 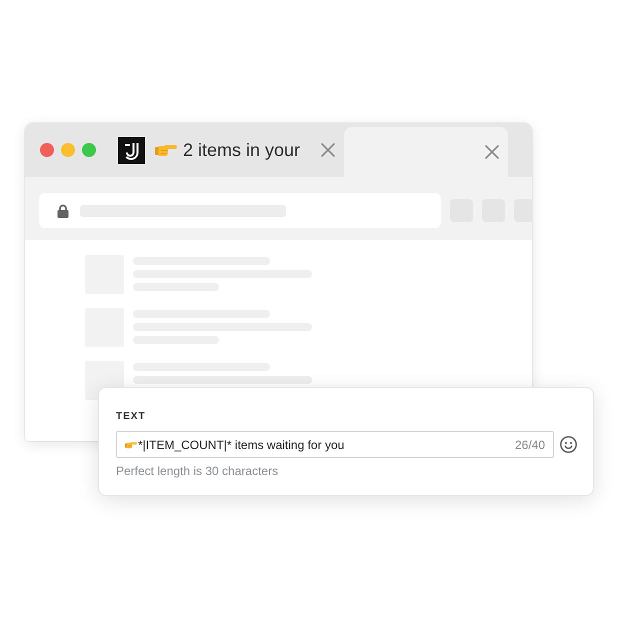 I want to click on text-input-field: *|ITEM_COUNT|* items waiting for you 26/40, so click(x=335, y=444).